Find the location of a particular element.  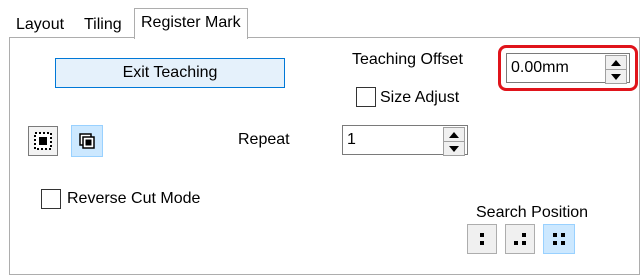

layers-icon is located at coordinates (87, 141).